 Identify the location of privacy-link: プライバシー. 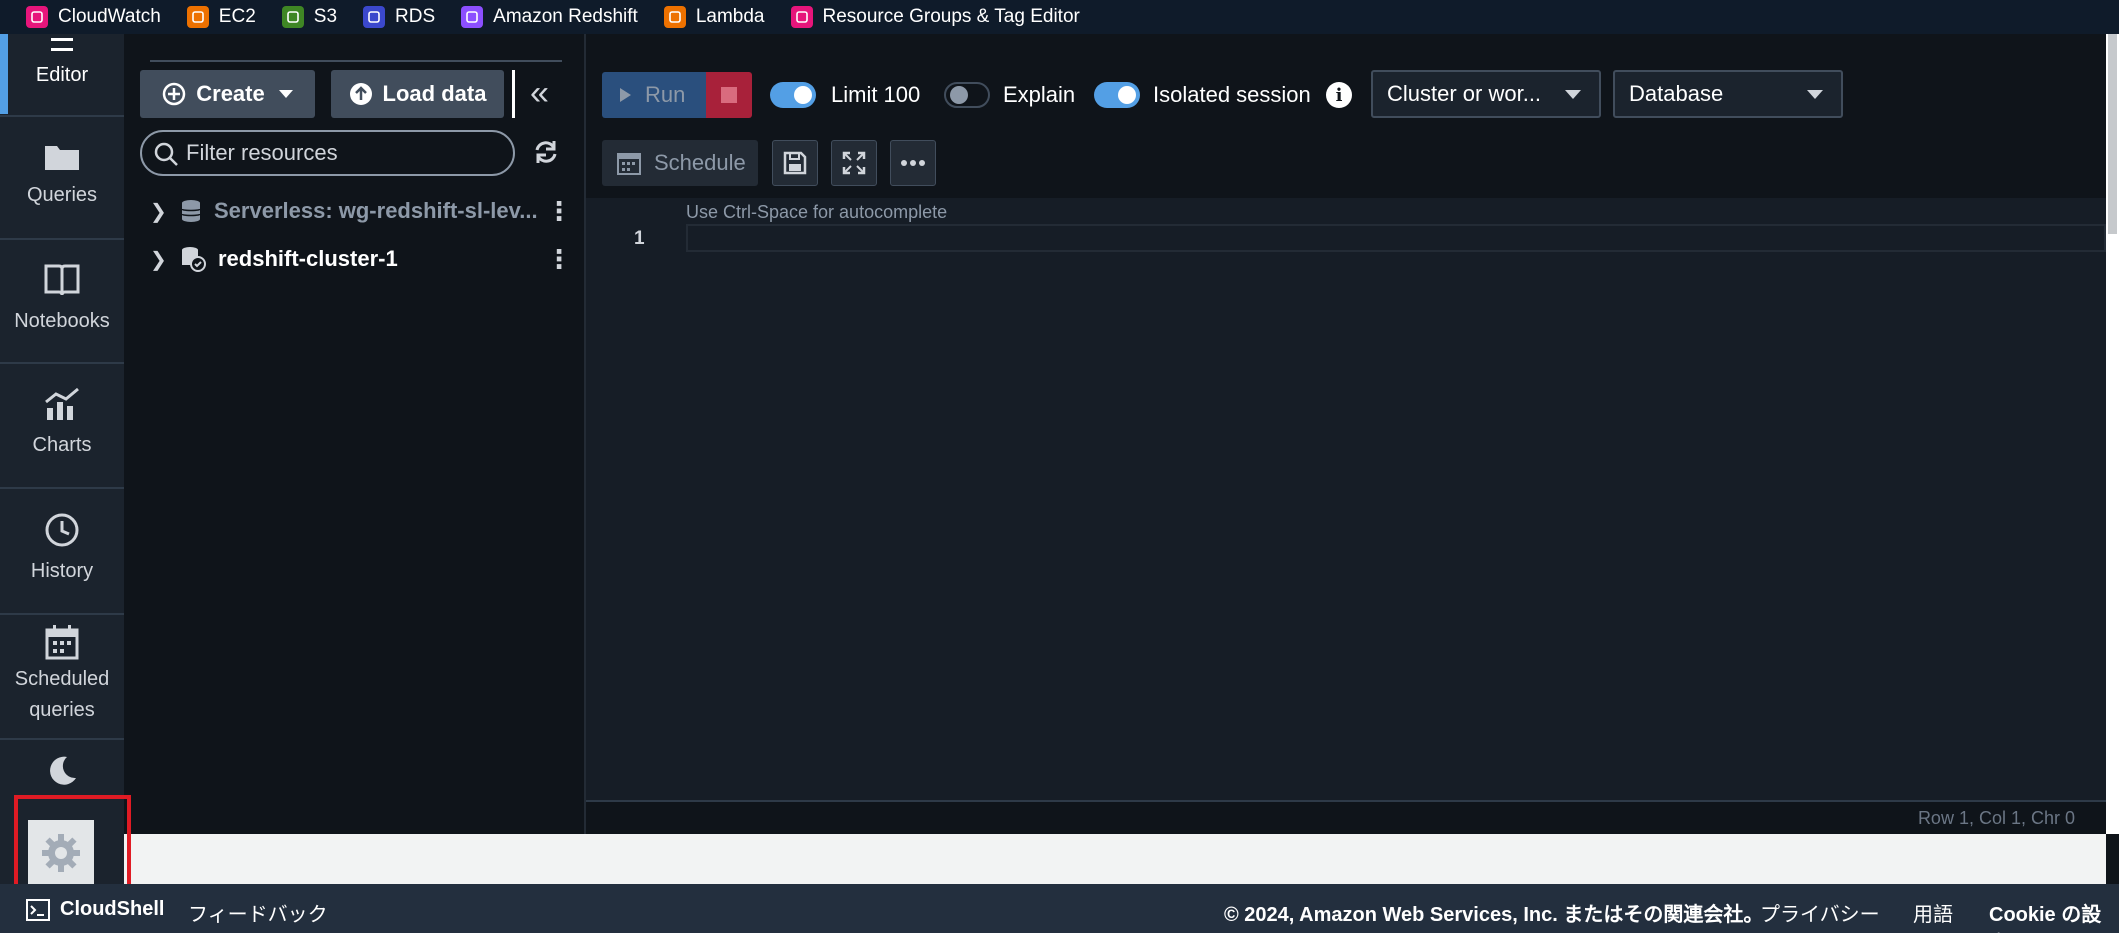
(1820, 912).